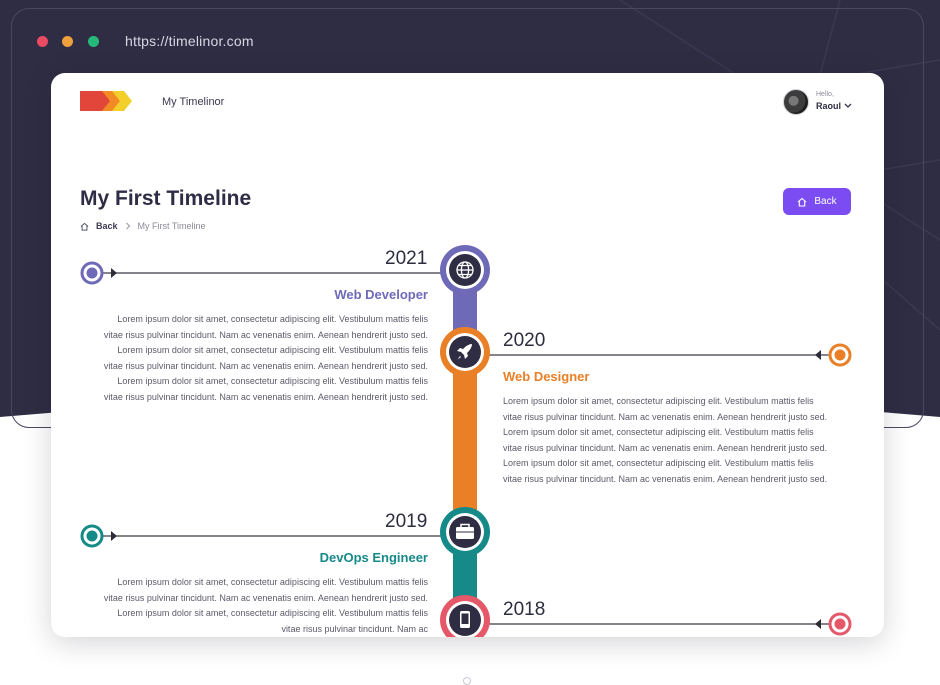  I want to click on arrow-2021, so click(114, 273).